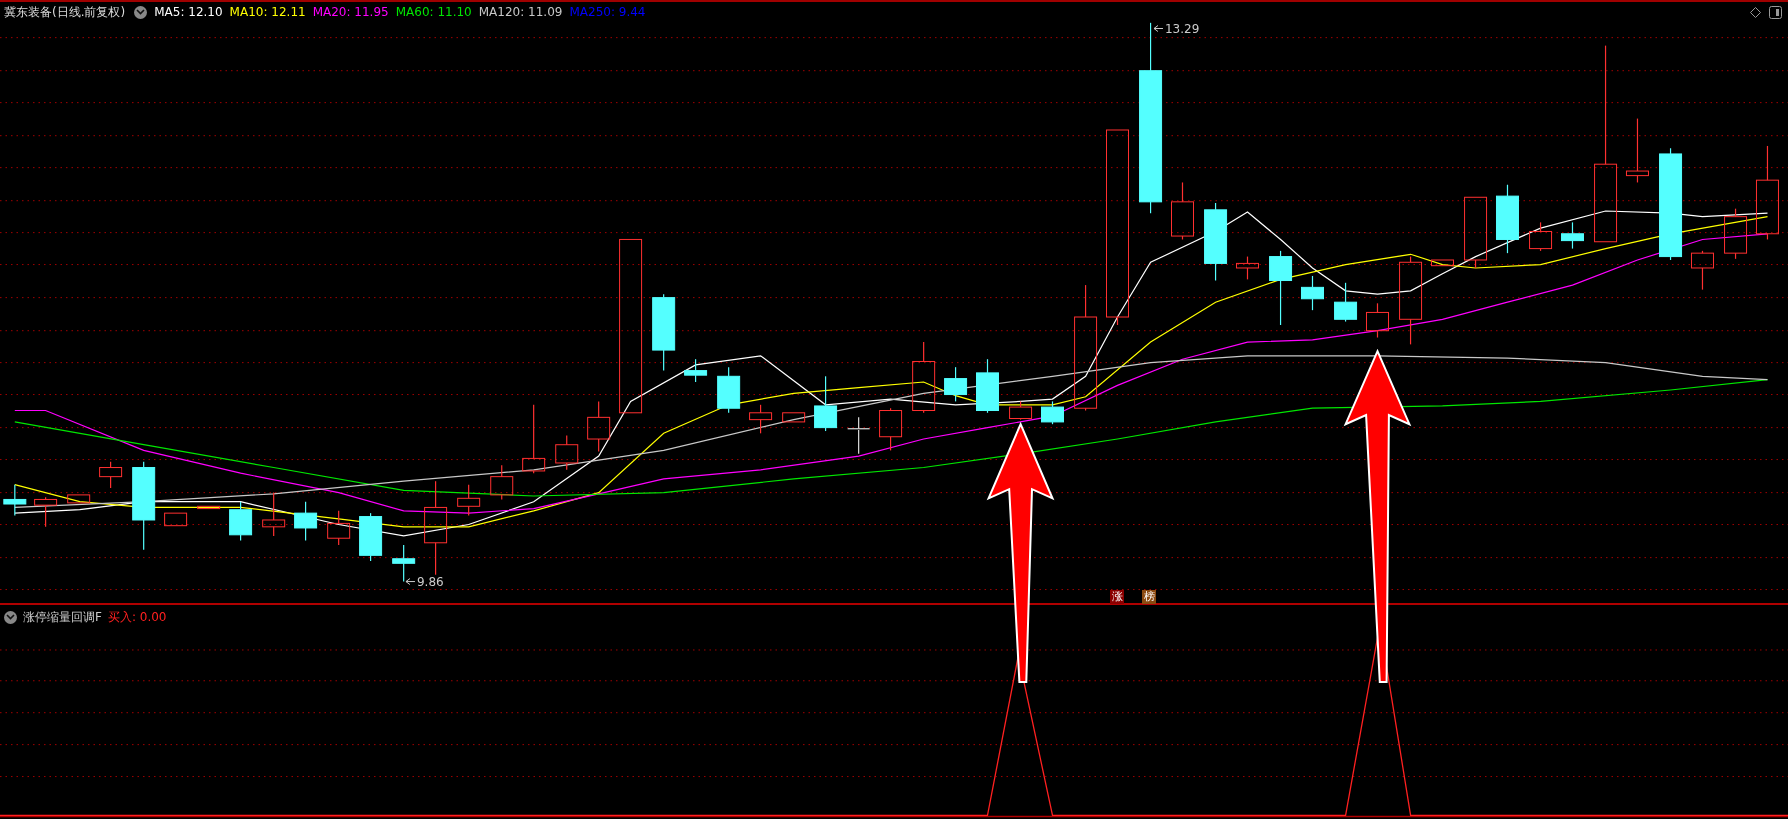  Describe the element at coordinates (137, 617) in the screenshot. I see `indicator-reading: 买入: 0.00` at that location.